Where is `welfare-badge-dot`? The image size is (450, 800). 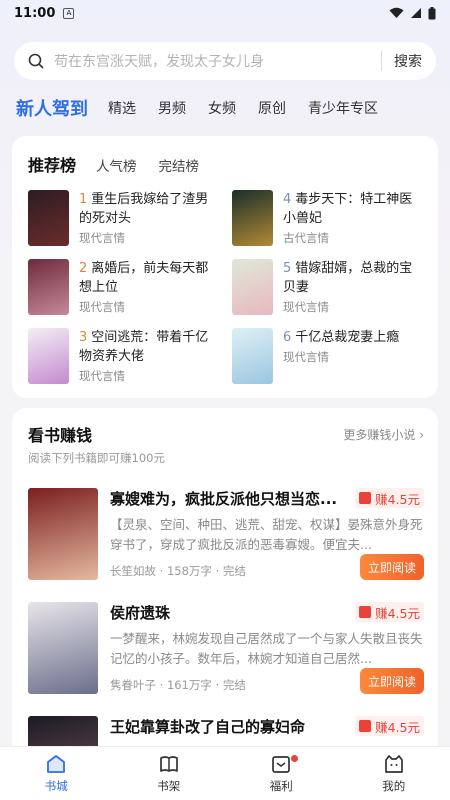
welfare-badge-dot is located at coordinates (295, 758).